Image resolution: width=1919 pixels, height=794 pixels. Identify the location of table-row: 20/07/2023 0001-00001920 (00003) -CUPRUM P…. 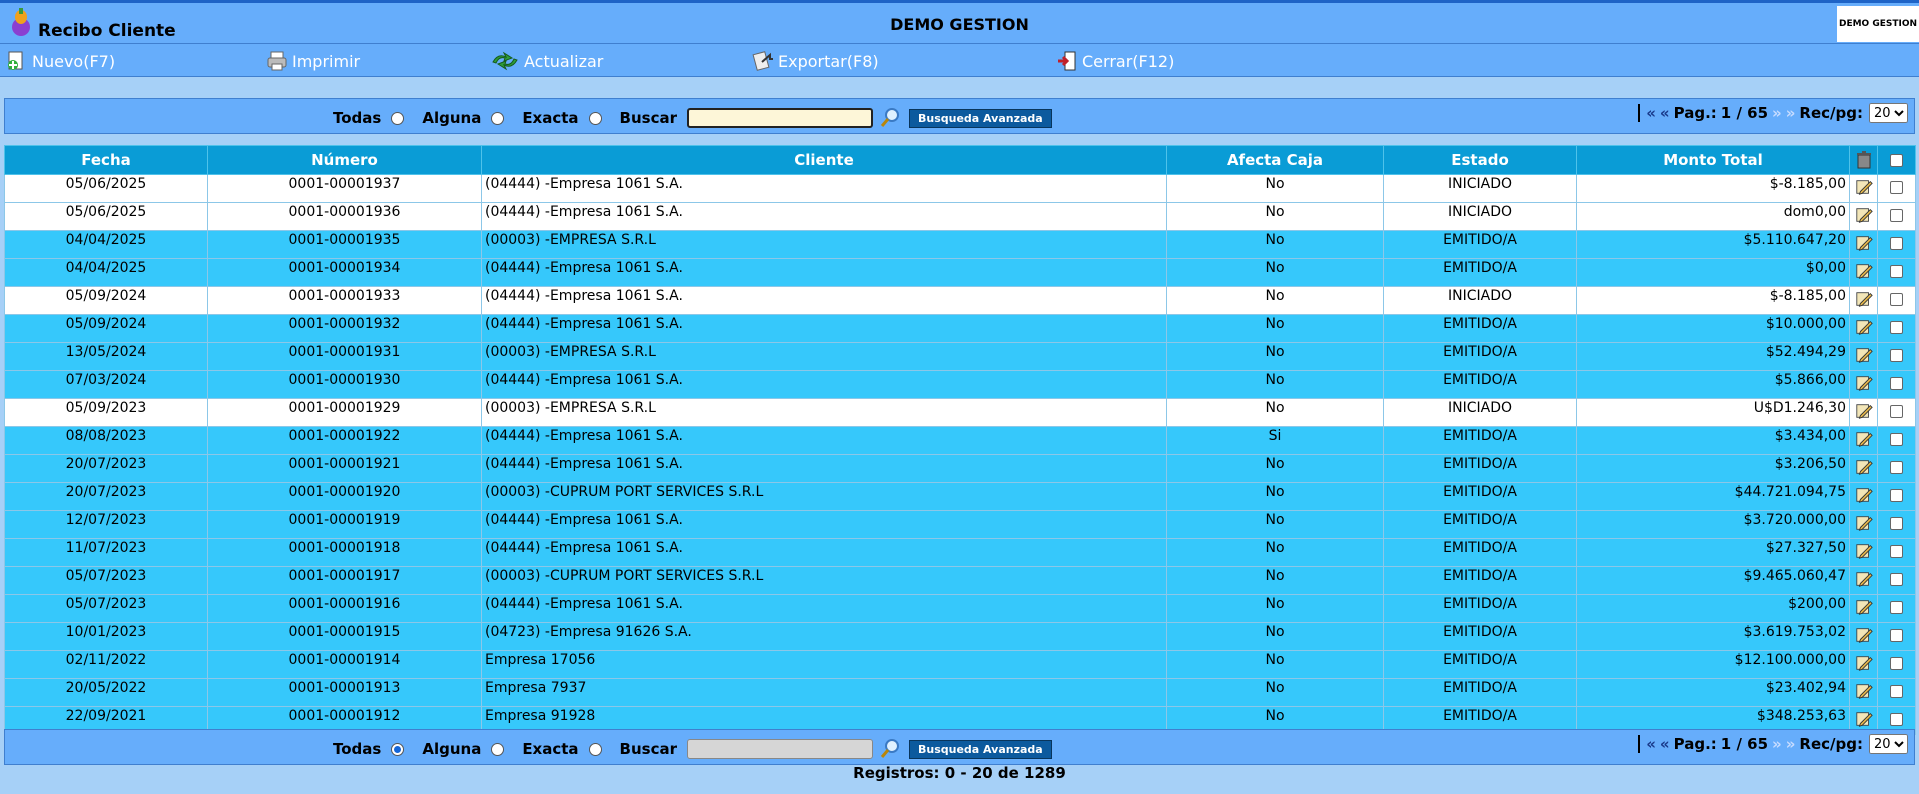
(960, 496).